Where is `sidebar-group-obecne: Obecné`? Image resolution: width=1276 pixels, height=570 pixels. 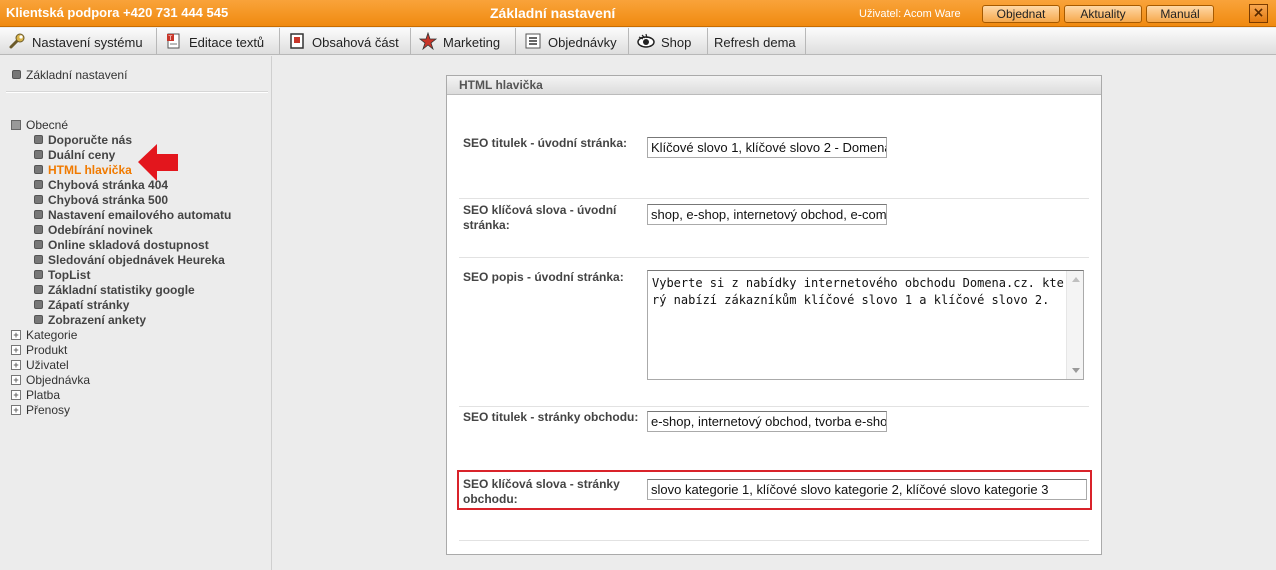 sidebar-group-obecne: Obecné is located at coordinates (39, 125).